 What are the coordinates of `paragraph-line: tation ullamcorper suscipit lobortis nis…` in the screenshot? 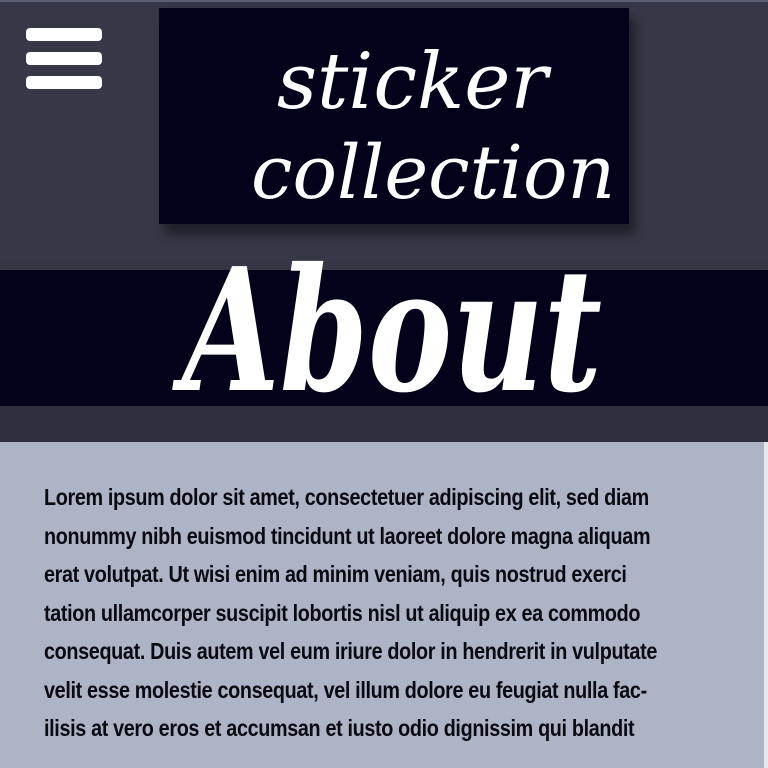 It's located at (342, 612).